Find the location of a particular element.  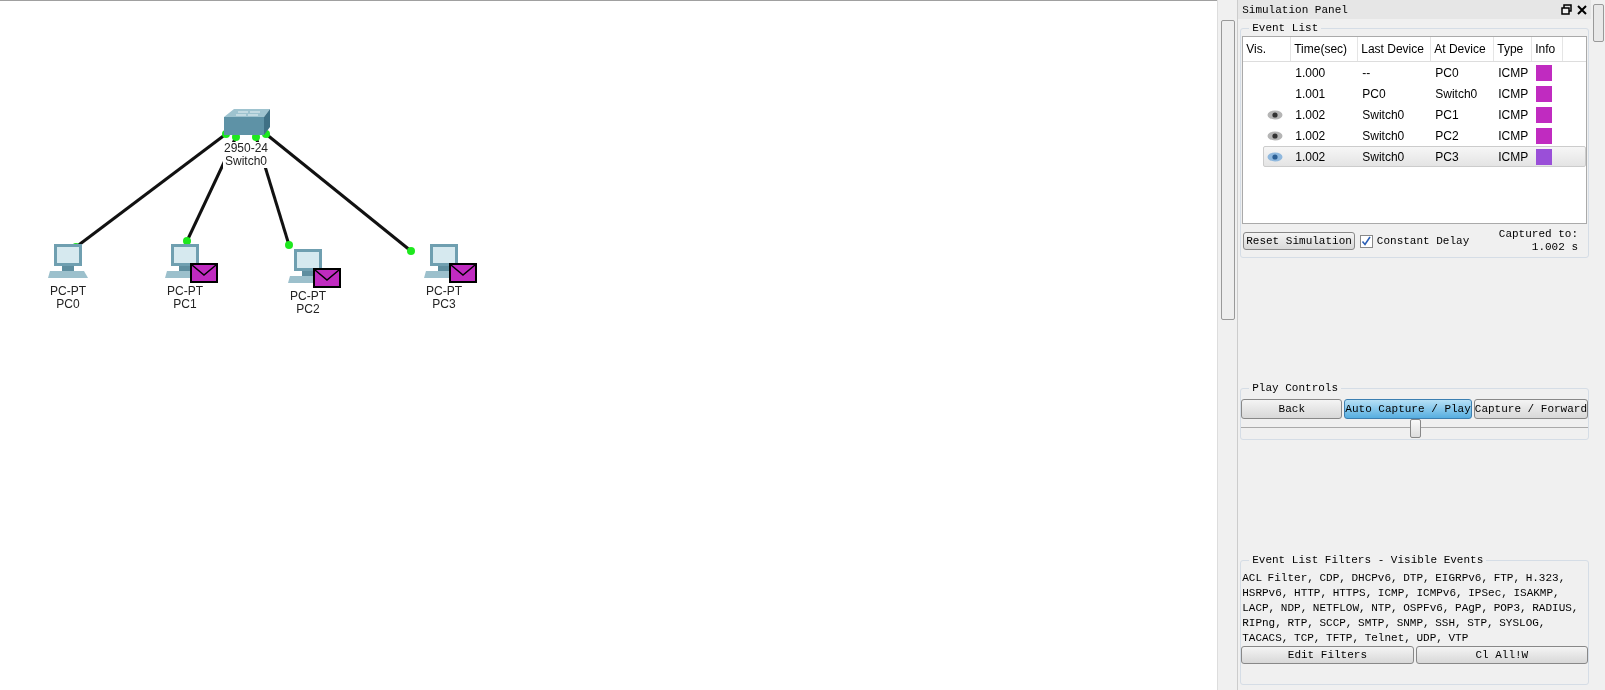

column-header: Vis. is located at coordinates (1267, 49).